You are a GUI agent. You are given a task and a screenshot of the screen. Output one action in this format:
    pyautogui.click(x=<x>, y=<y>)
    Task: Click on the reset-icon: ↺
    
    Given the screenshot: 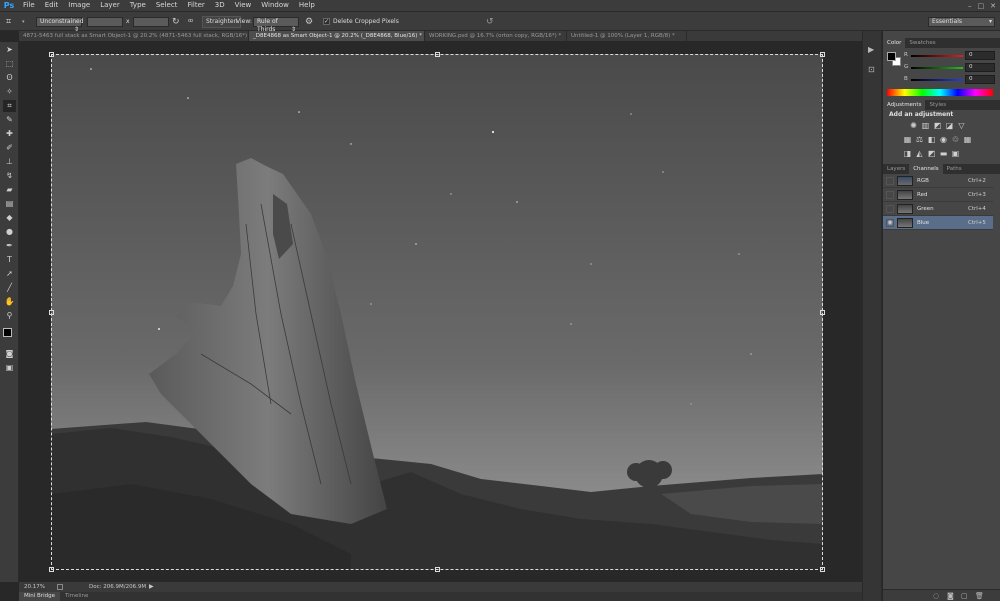 What is the action you would take?
    pyautogui.click(x=490, y=22)
    